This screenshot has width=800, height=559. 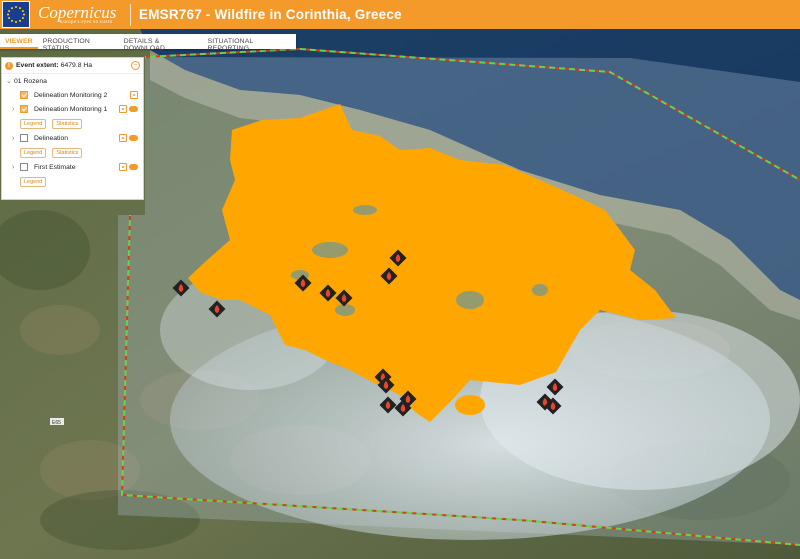 I want to click on layer-first-estimate: › First Estimate, so click(x=72, y=167).